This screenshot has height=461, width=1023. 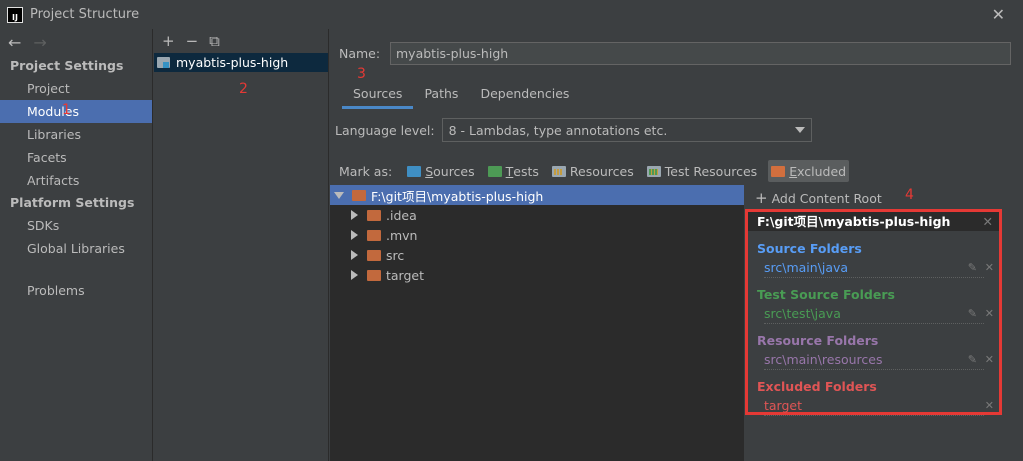 I want to click on section-platform-settings: Platform Settings, so click(x=72, y=202).